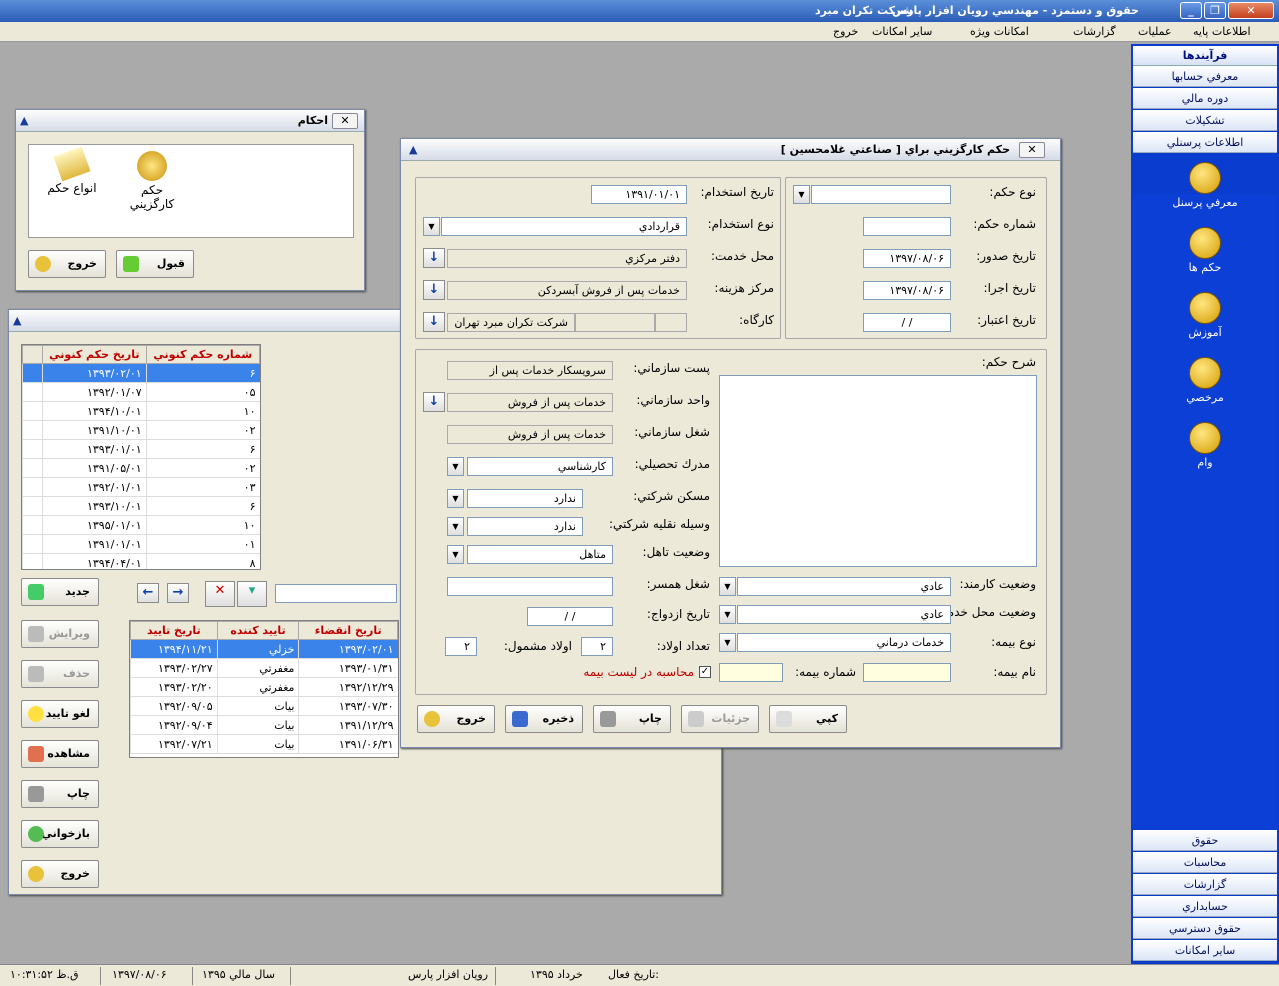 This screenshot has width=1279, height=986. I want to click on nav-calculations: محاسبات, so click(1205, 862).